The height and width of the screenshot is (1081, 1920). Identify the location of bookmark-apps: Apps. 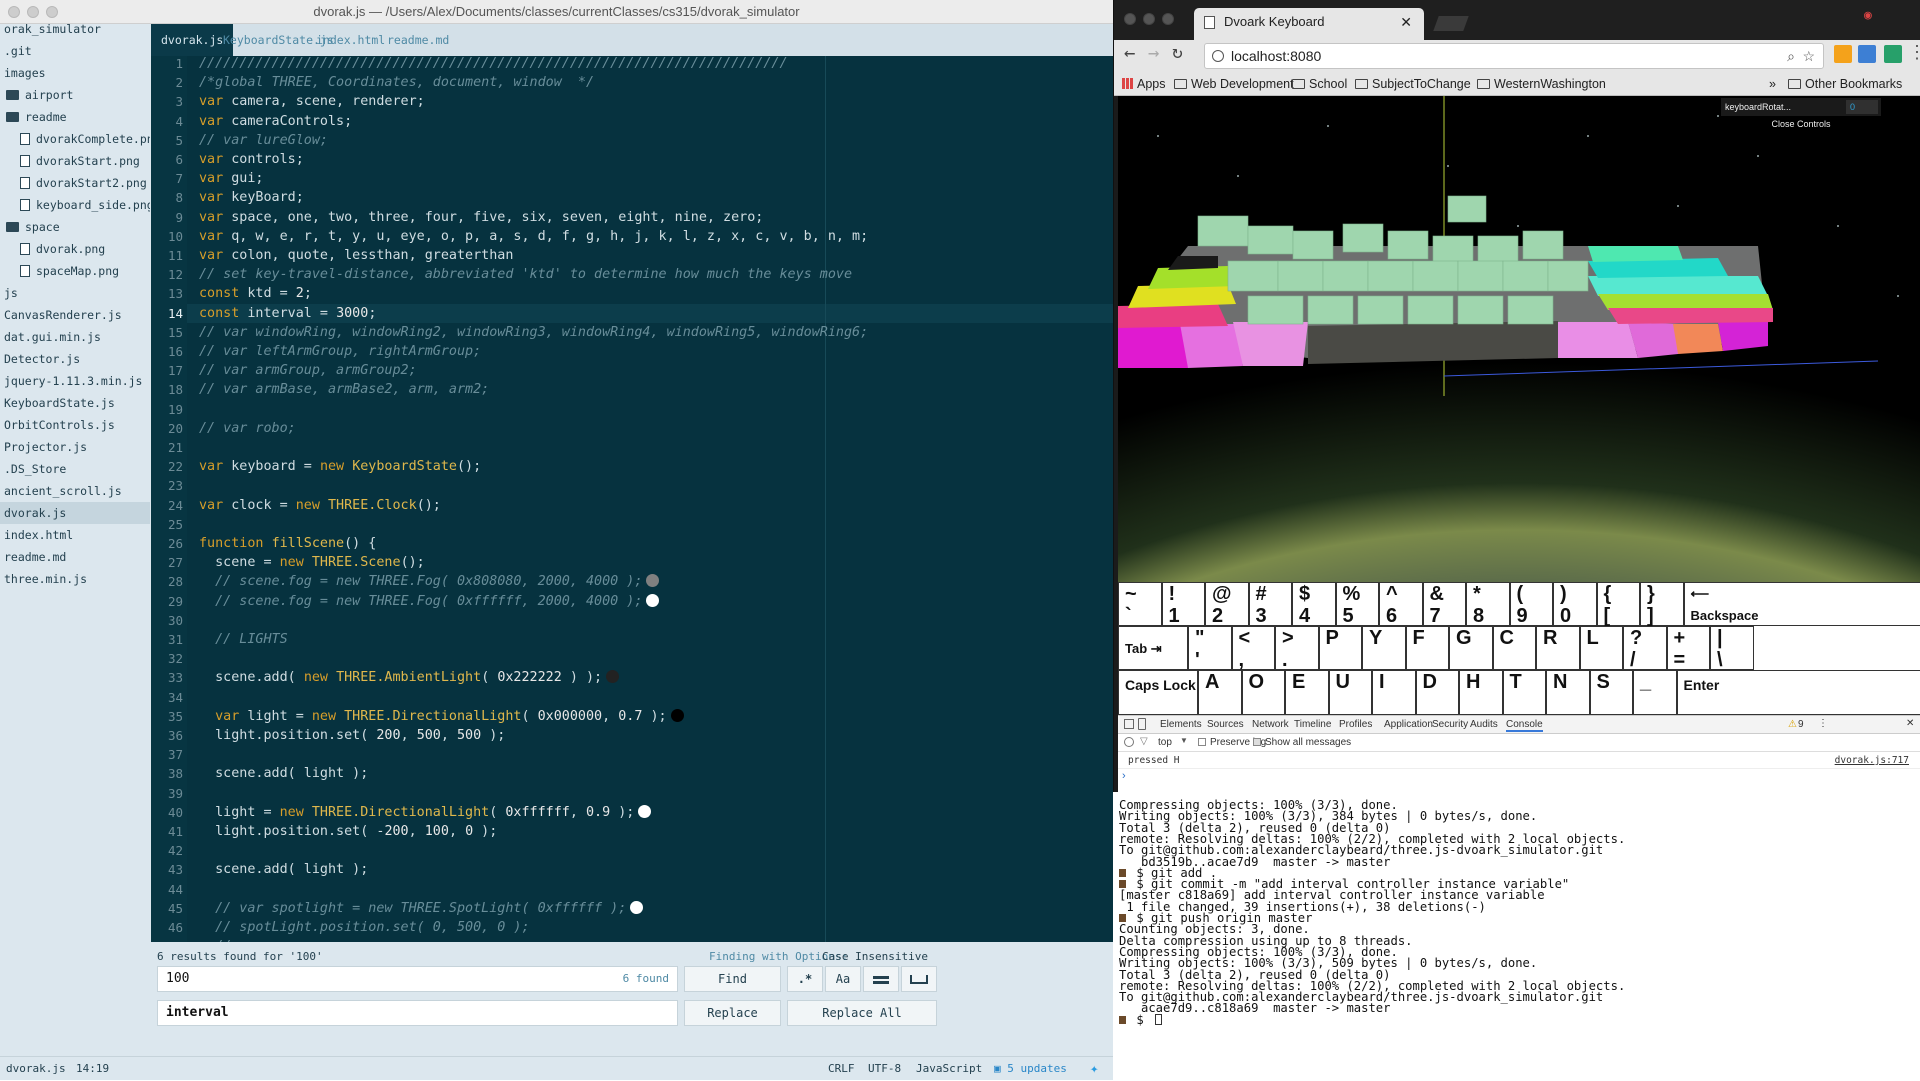
(1144, 84).